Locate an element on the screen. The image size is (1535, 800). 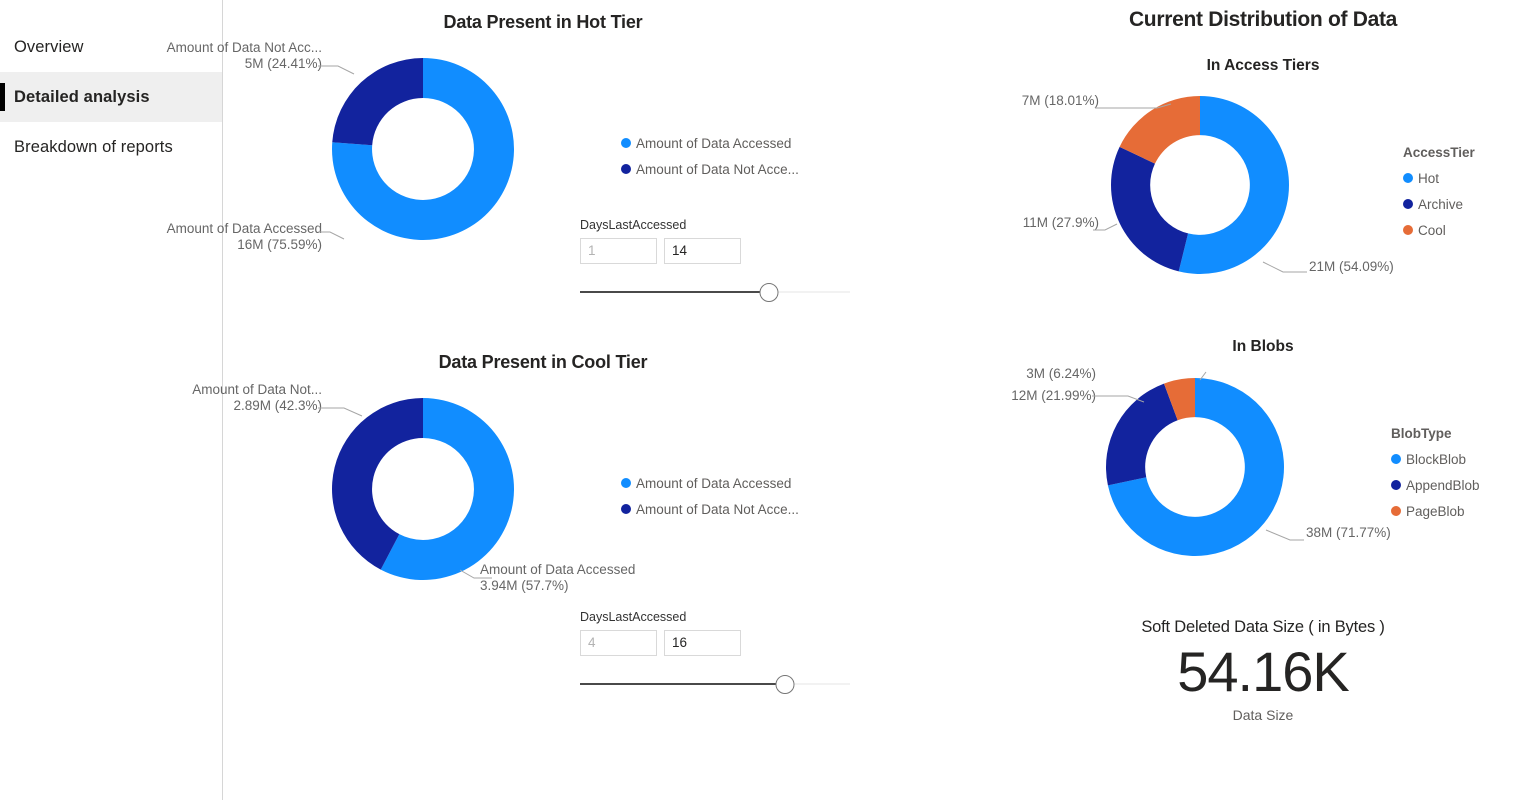
sidebar-item-breakdown-of-reports: Breakdown of reports is located at coordinates (111, 147).